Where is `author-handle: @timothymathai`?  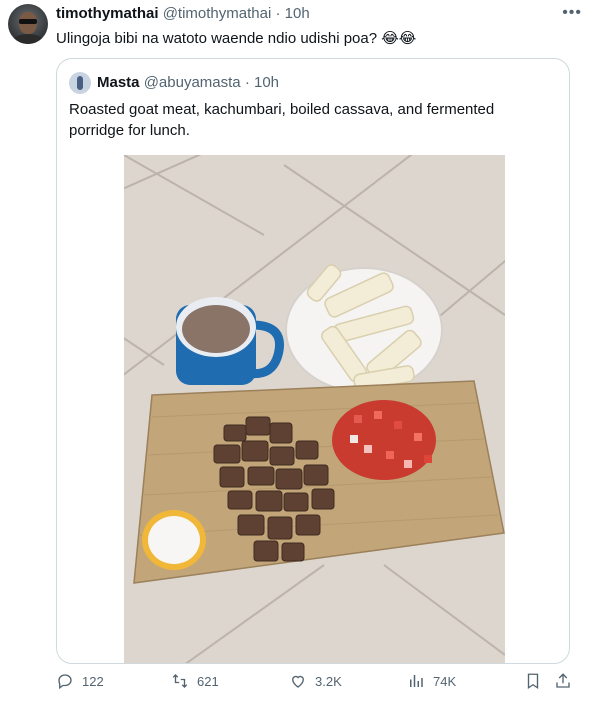
author-handle: @timothymathai is located at coordinates (217, 13).